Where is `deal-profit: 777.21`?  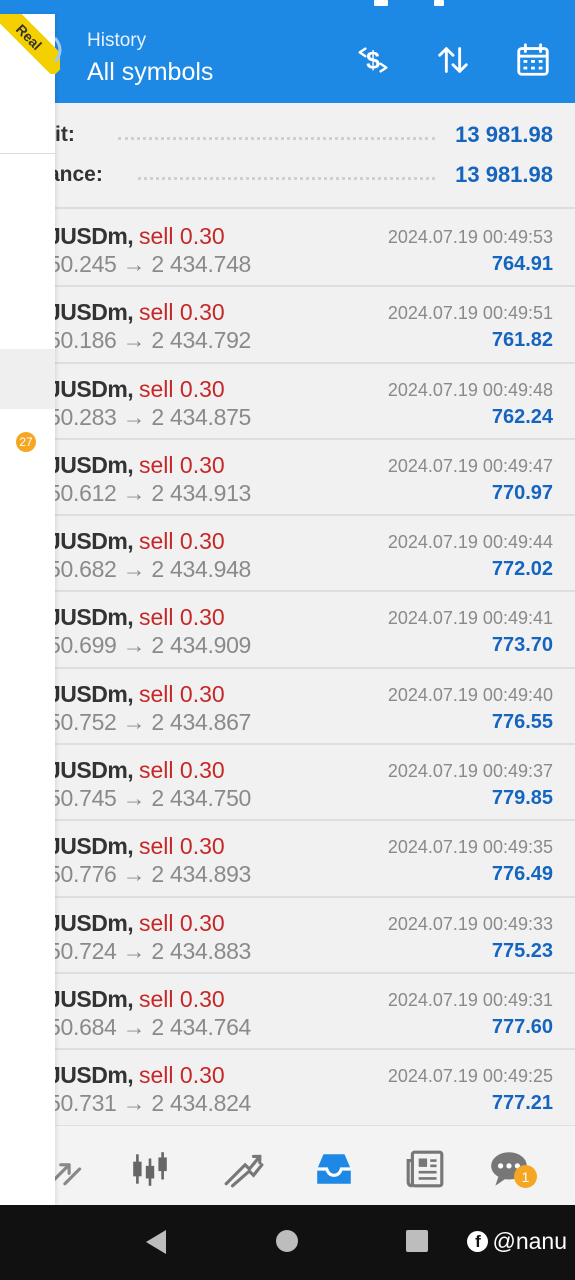 deal-profit: 777.21 is located at coordinates (522, 1103).